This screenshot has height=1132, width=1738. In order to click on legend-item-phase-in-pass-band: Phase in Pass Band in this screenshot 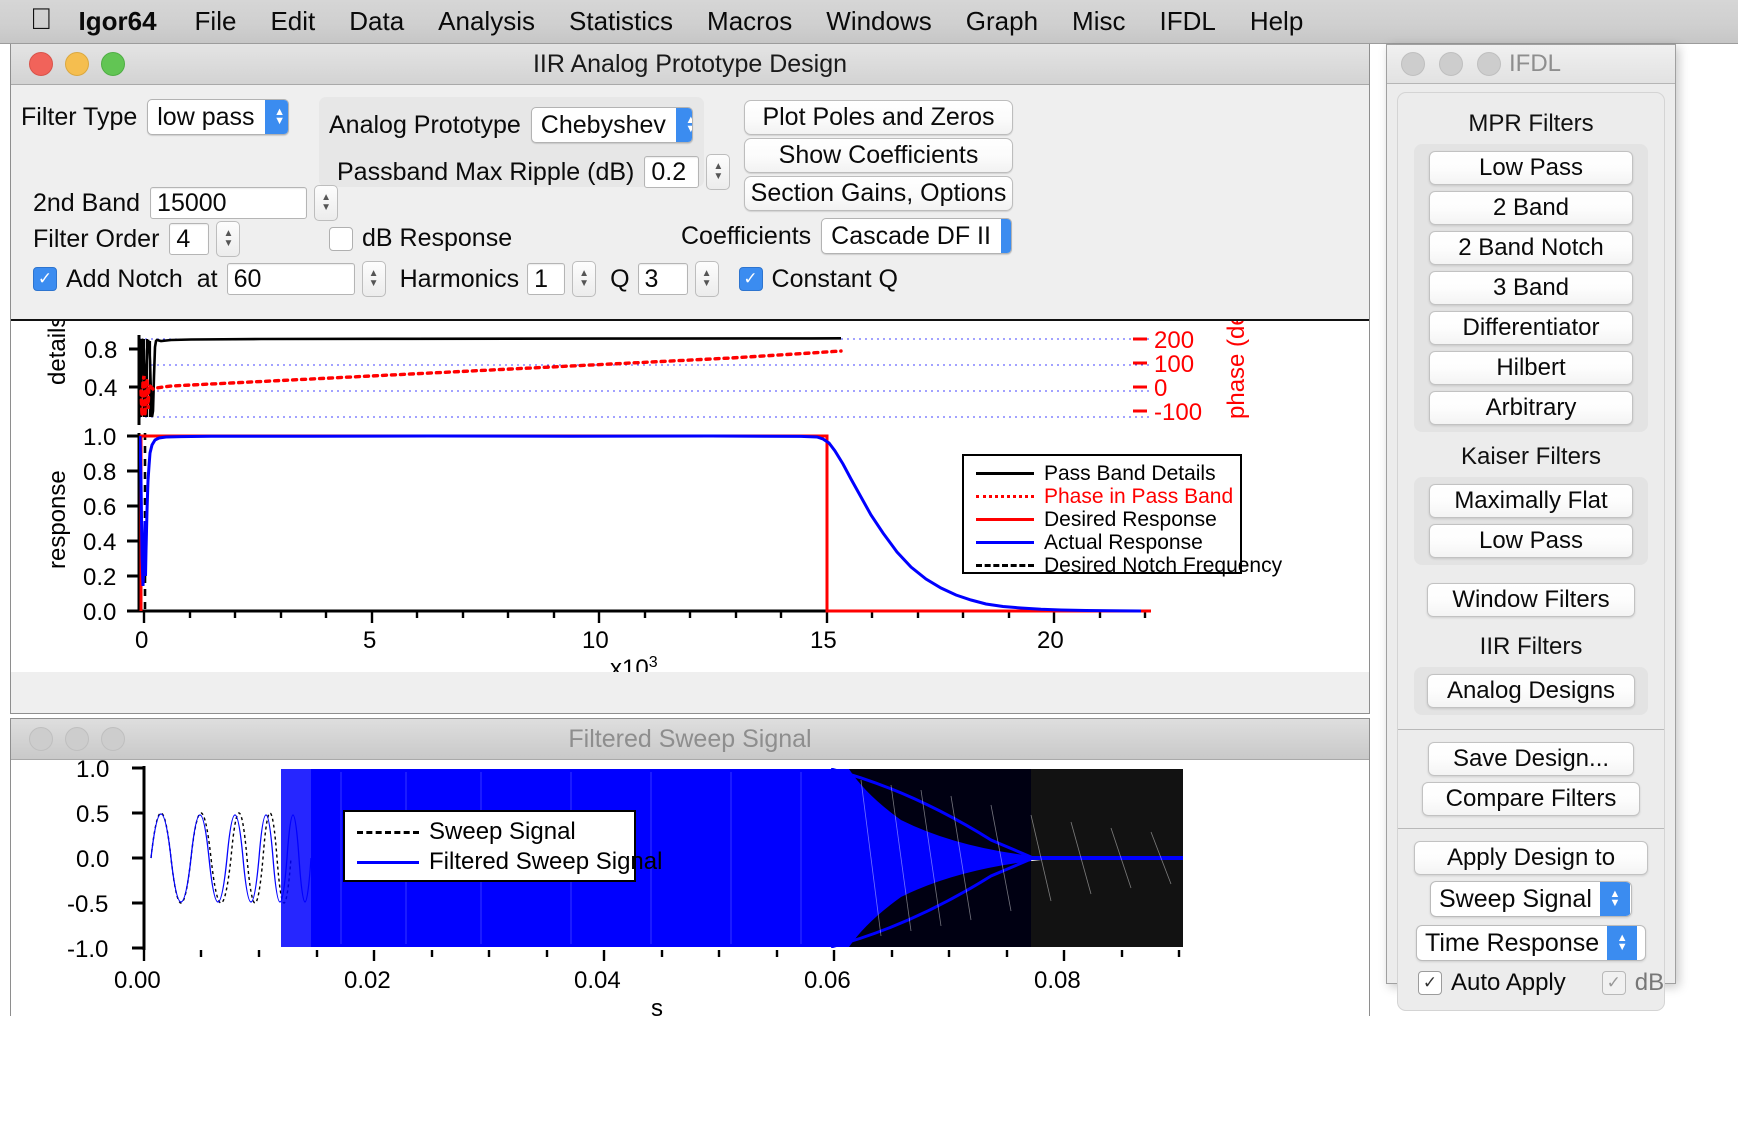, I will do `click(1102, 496)`.